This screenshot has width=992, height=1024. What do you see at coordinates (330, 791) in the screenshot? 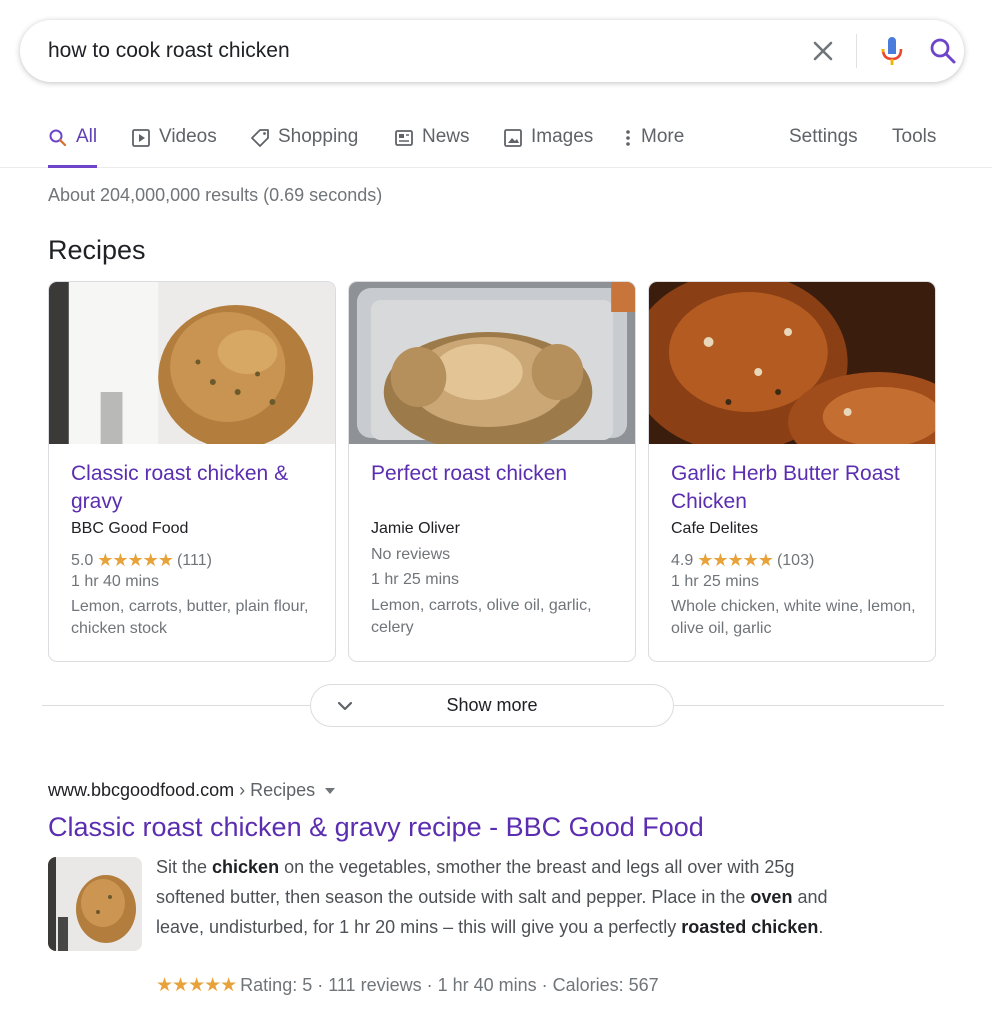
I see `dropdown-caret-icon` at bounding box center [330, 791].